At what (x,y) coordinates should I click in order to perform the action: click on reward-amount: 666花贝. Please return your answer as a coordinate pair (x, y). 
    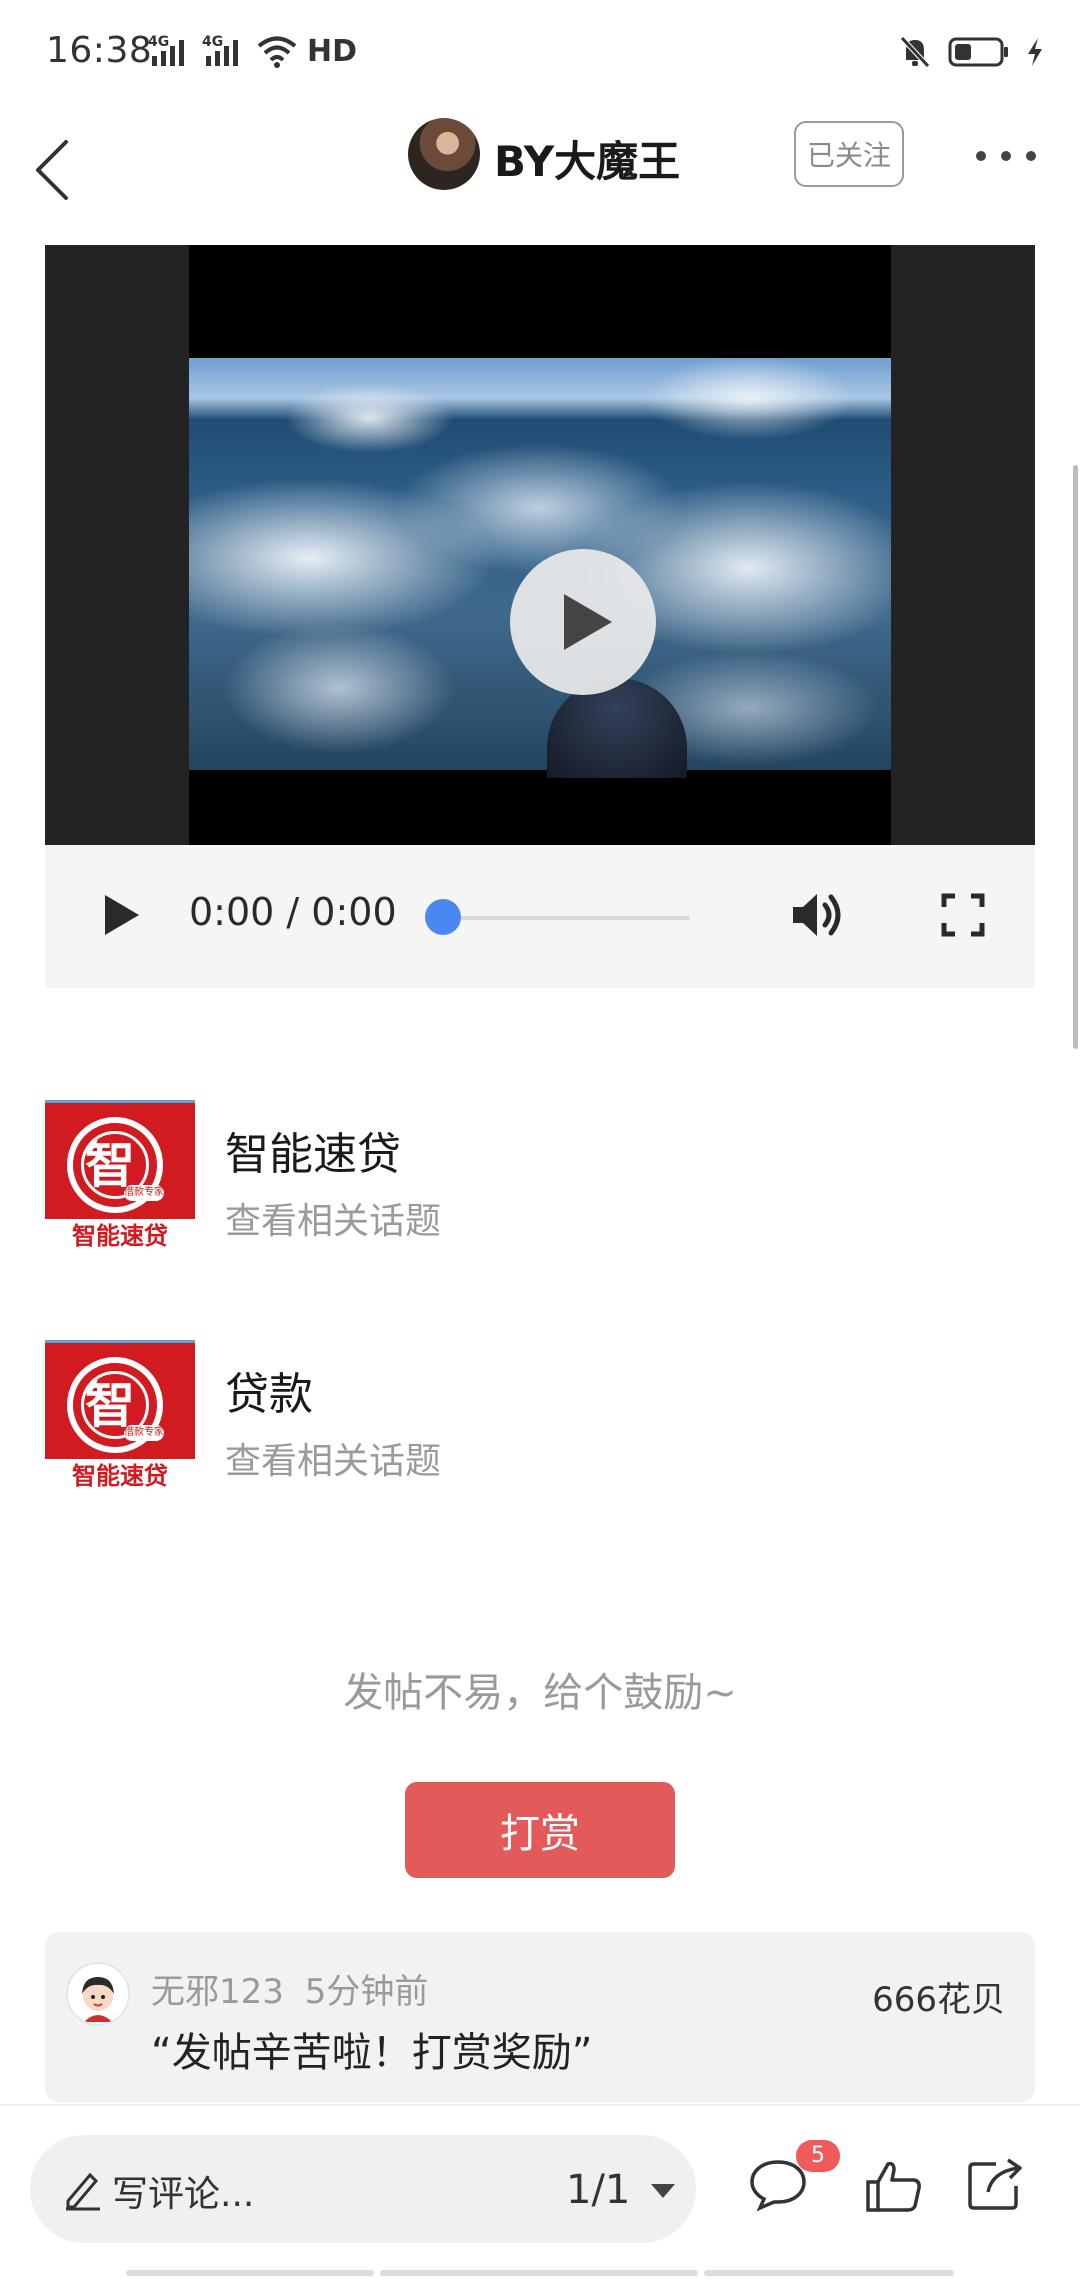
    Looking at the image, I should click on (938, 2000).